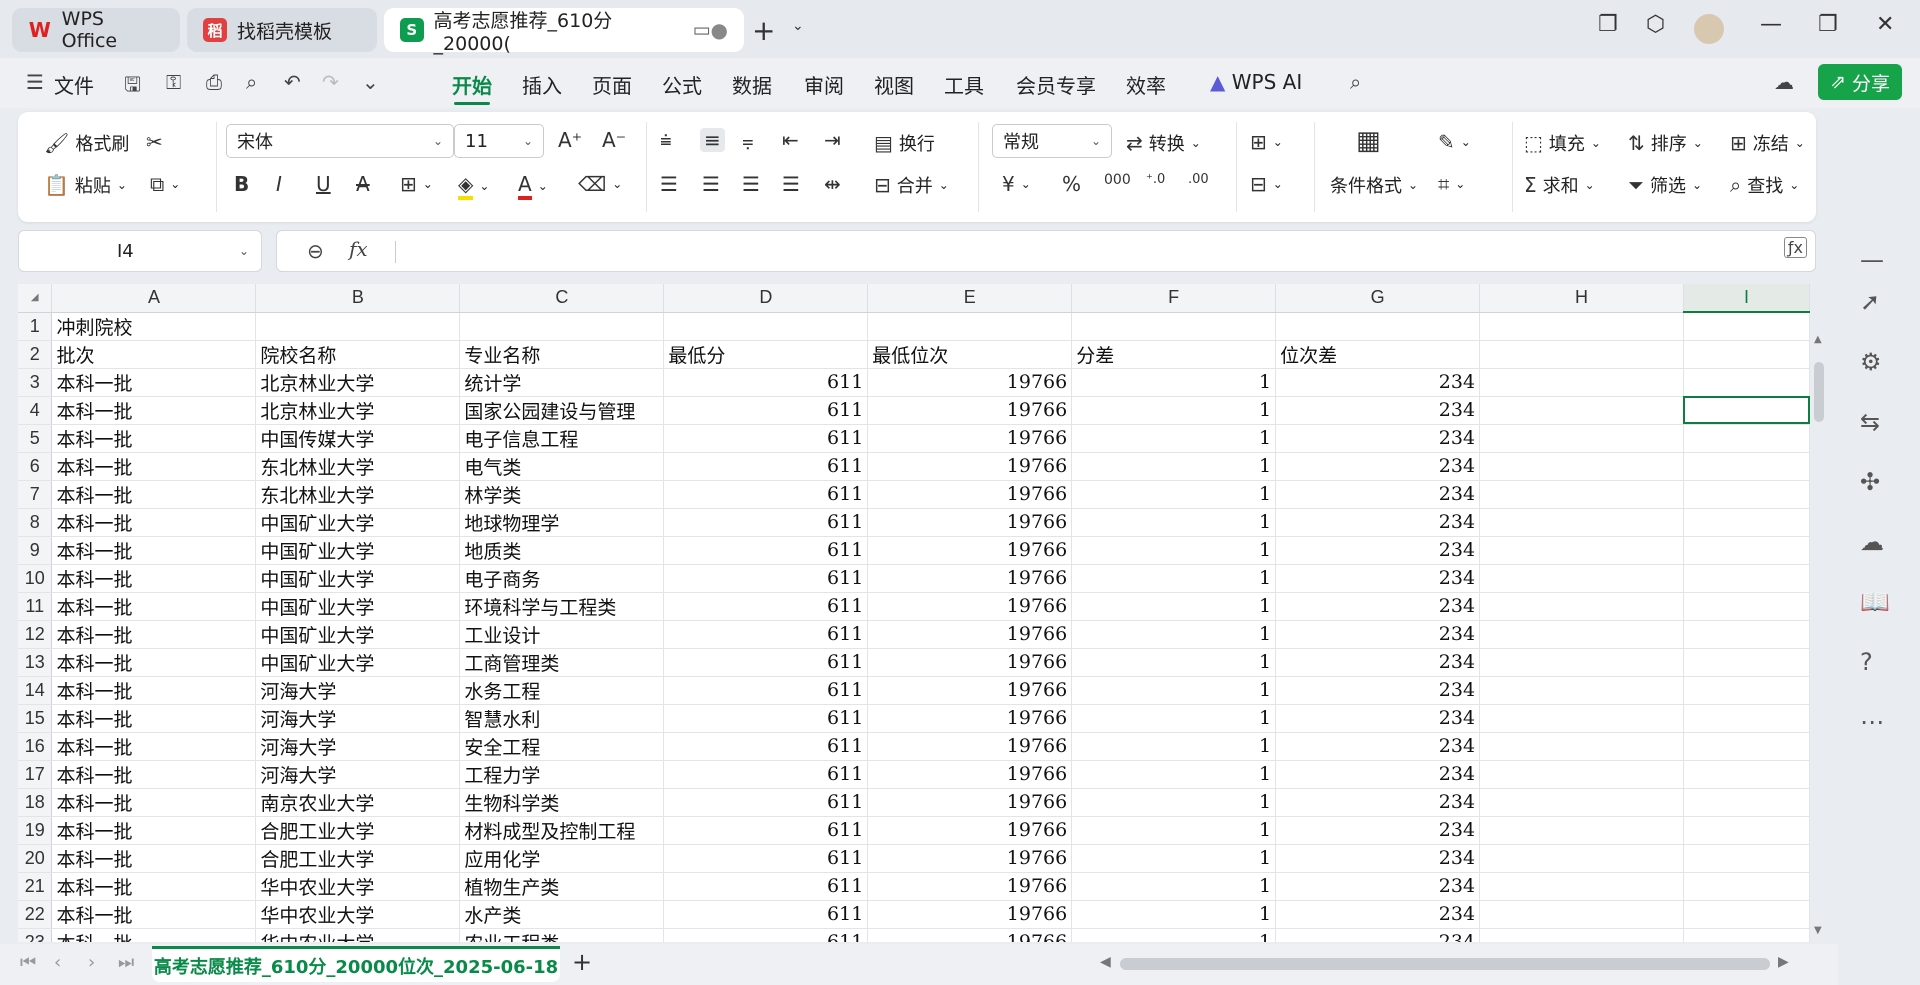  What do you see at coordinates (358, 578) in the screenshot?
I see `cell: 中国矿业大学` at bounding box center [358, 578].